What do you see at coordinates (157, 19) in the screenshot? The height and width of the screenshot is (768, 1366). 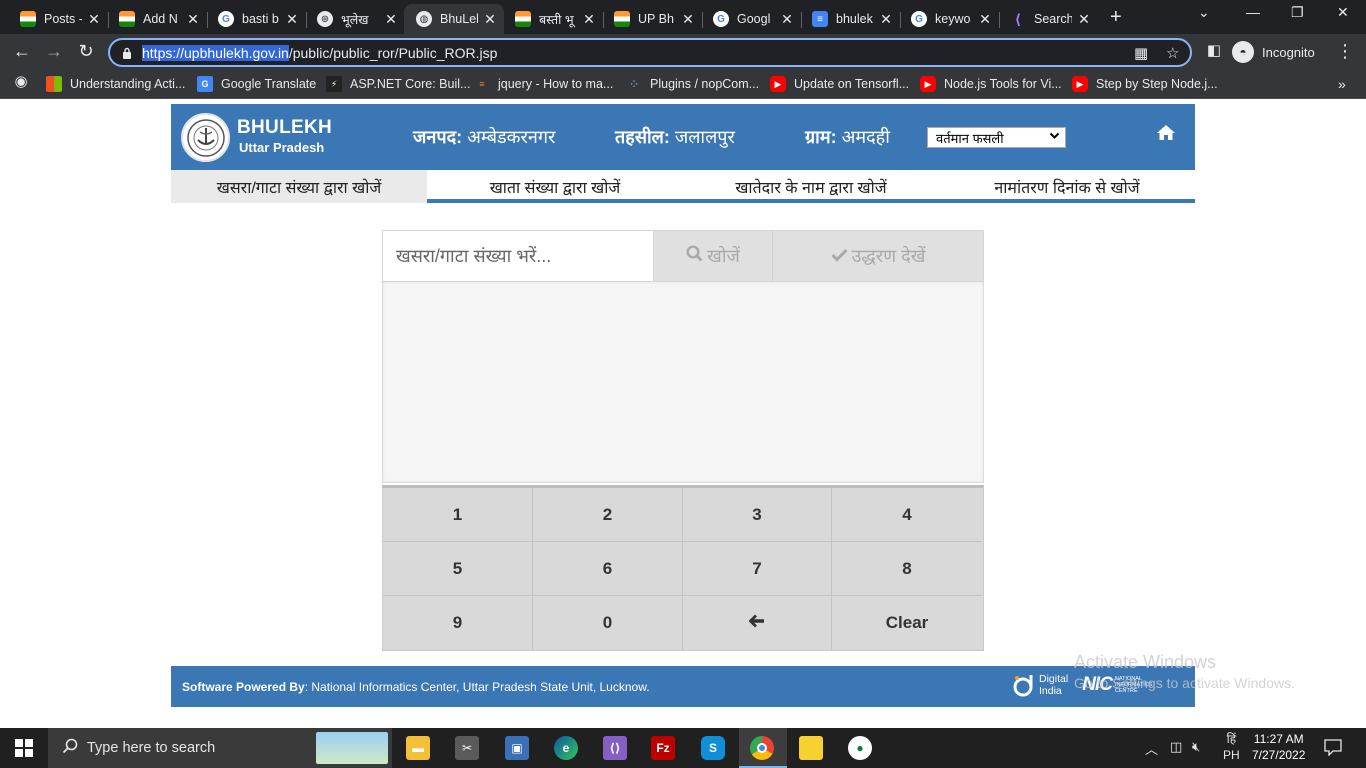 I see `browser-tab: Add N ✕` at bounding box center [157, 19].